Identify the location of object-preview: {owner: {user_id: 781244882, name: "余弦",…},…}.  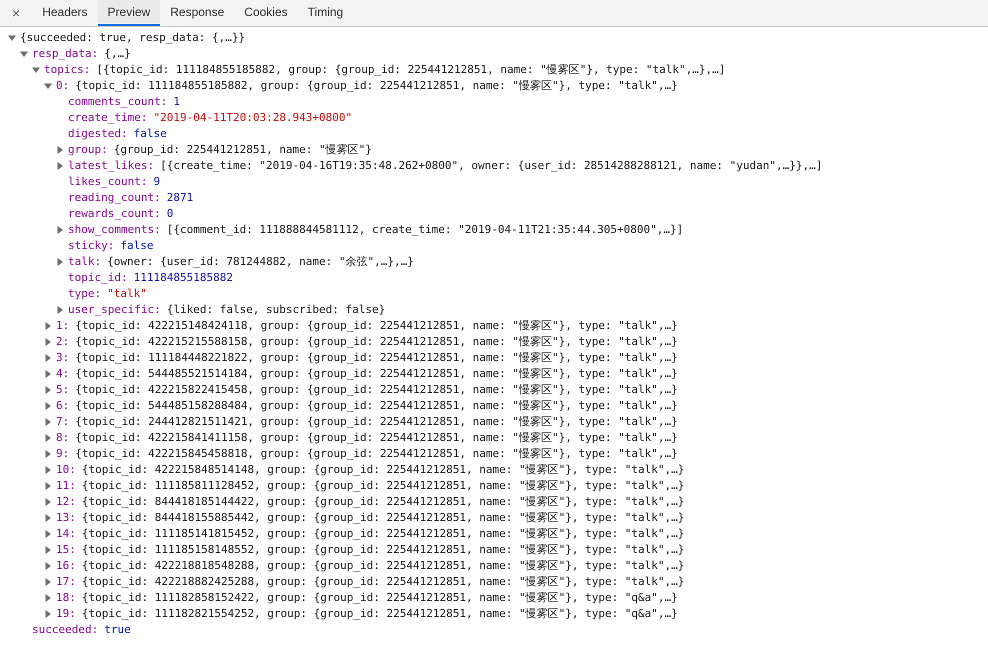
(260, 262).